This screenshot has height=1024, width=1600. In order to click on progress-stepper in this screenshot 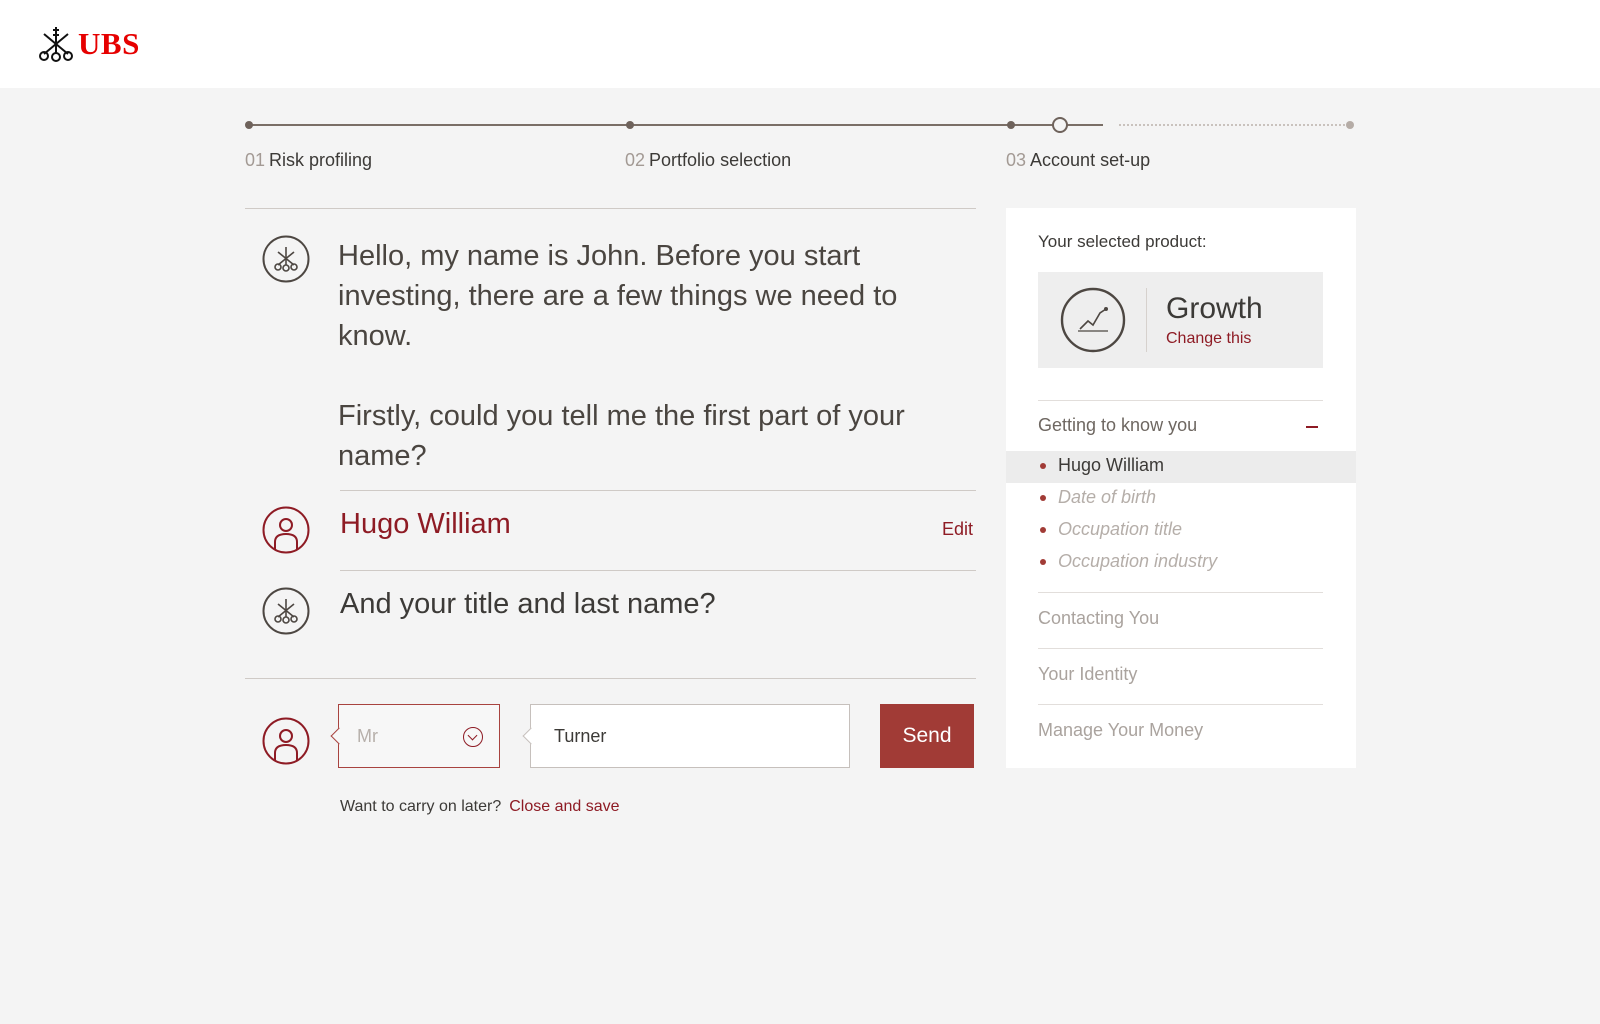, I will do `click(800, 125)`.